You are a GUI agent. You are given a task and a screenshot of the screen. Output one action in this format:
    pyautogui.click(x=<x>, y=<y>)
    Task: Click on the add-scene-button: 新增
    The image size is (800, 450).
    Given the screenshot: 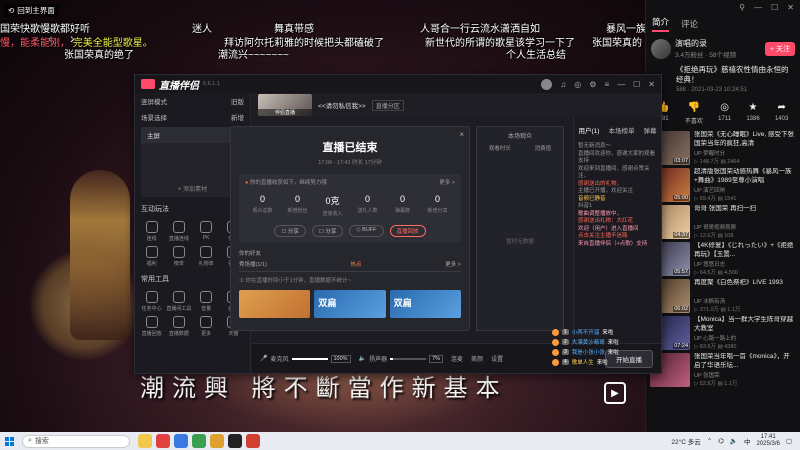 What is the action you would take?
    pyautogui.click(x=237, y=117)
    